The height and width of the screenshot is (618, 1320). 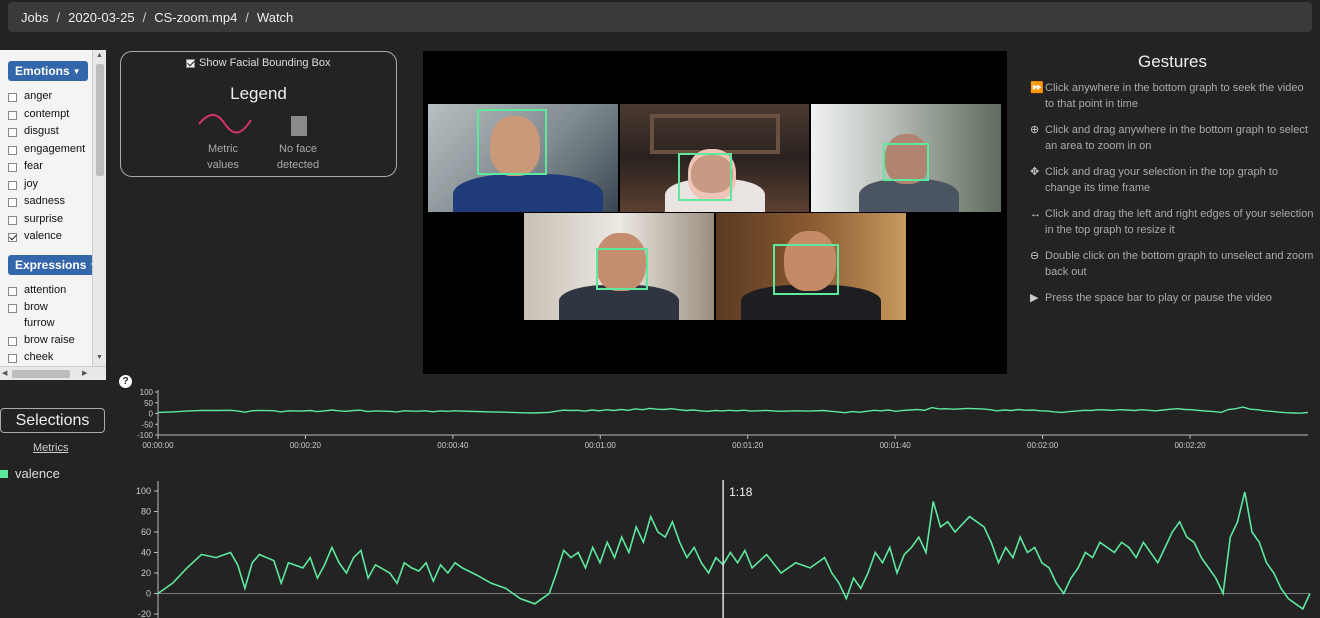 What do you see at coordinates (223, 149) in the screenshot?
I see `metric-label-line: Metric` at bounding box center [223, 149].